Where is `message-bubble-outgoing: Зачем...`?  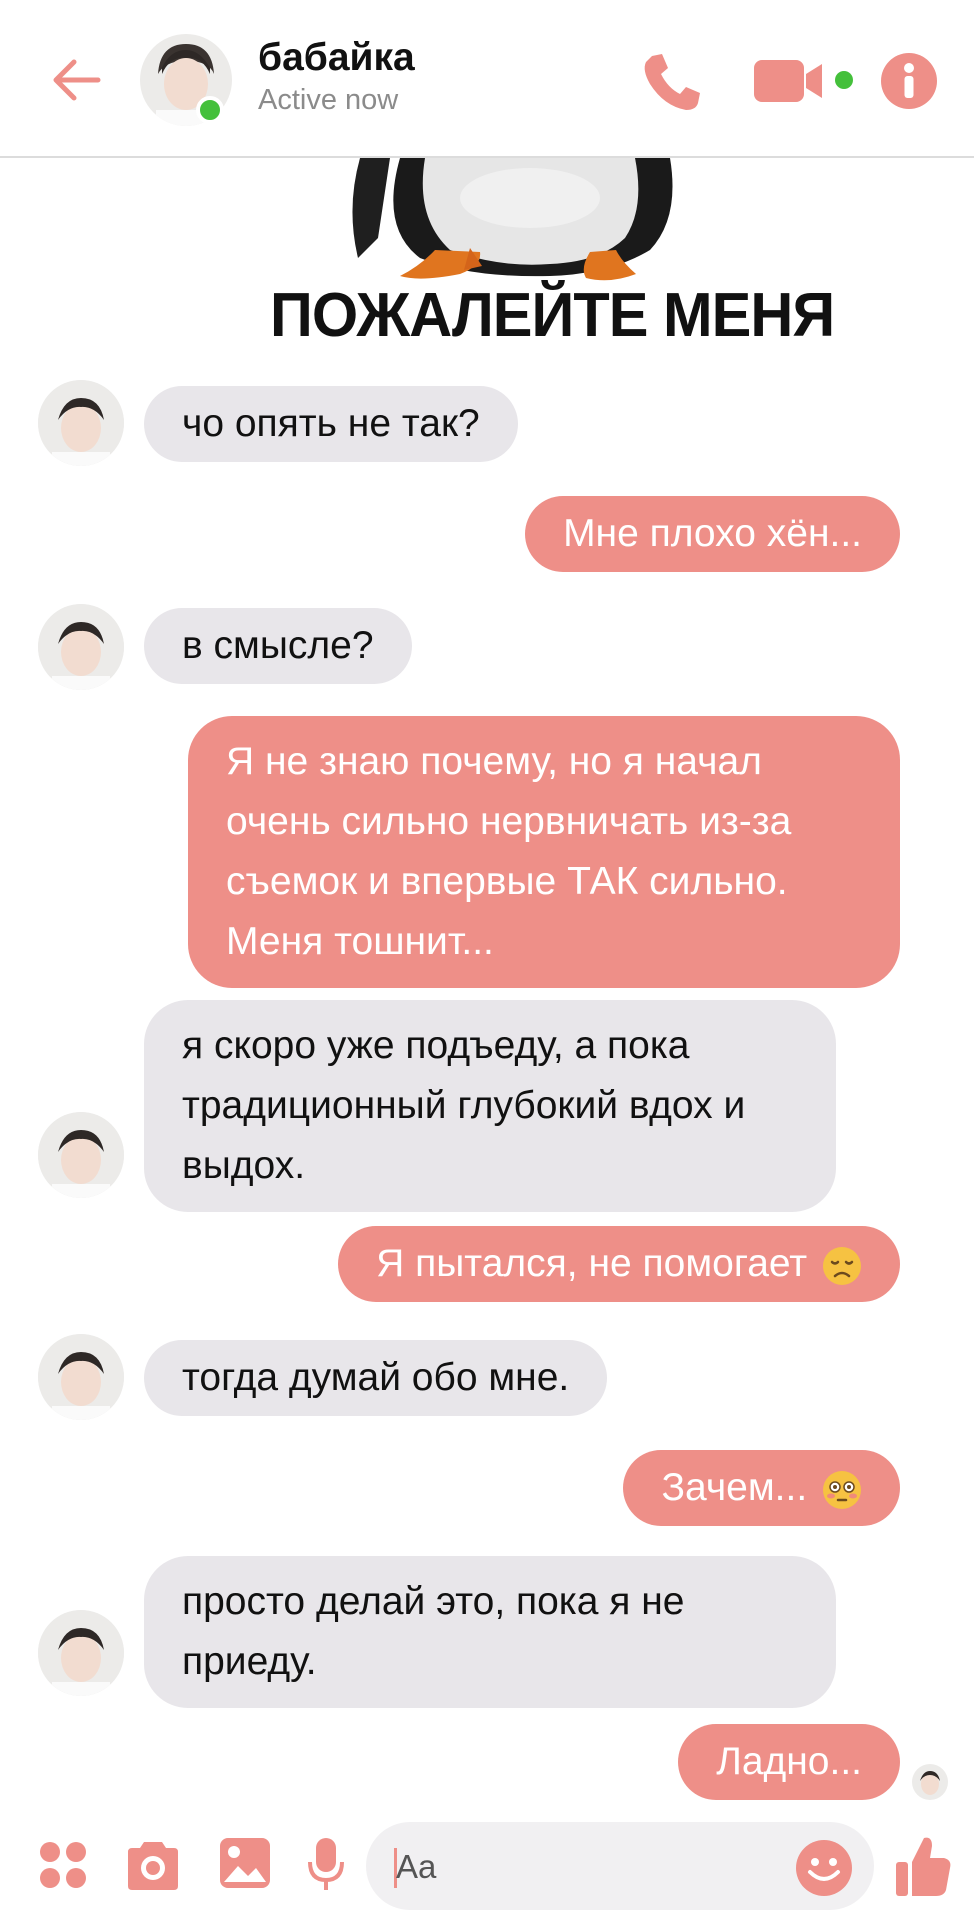 message-bubble-outgoing: Зачем... is located at coordinates (761, 1488).